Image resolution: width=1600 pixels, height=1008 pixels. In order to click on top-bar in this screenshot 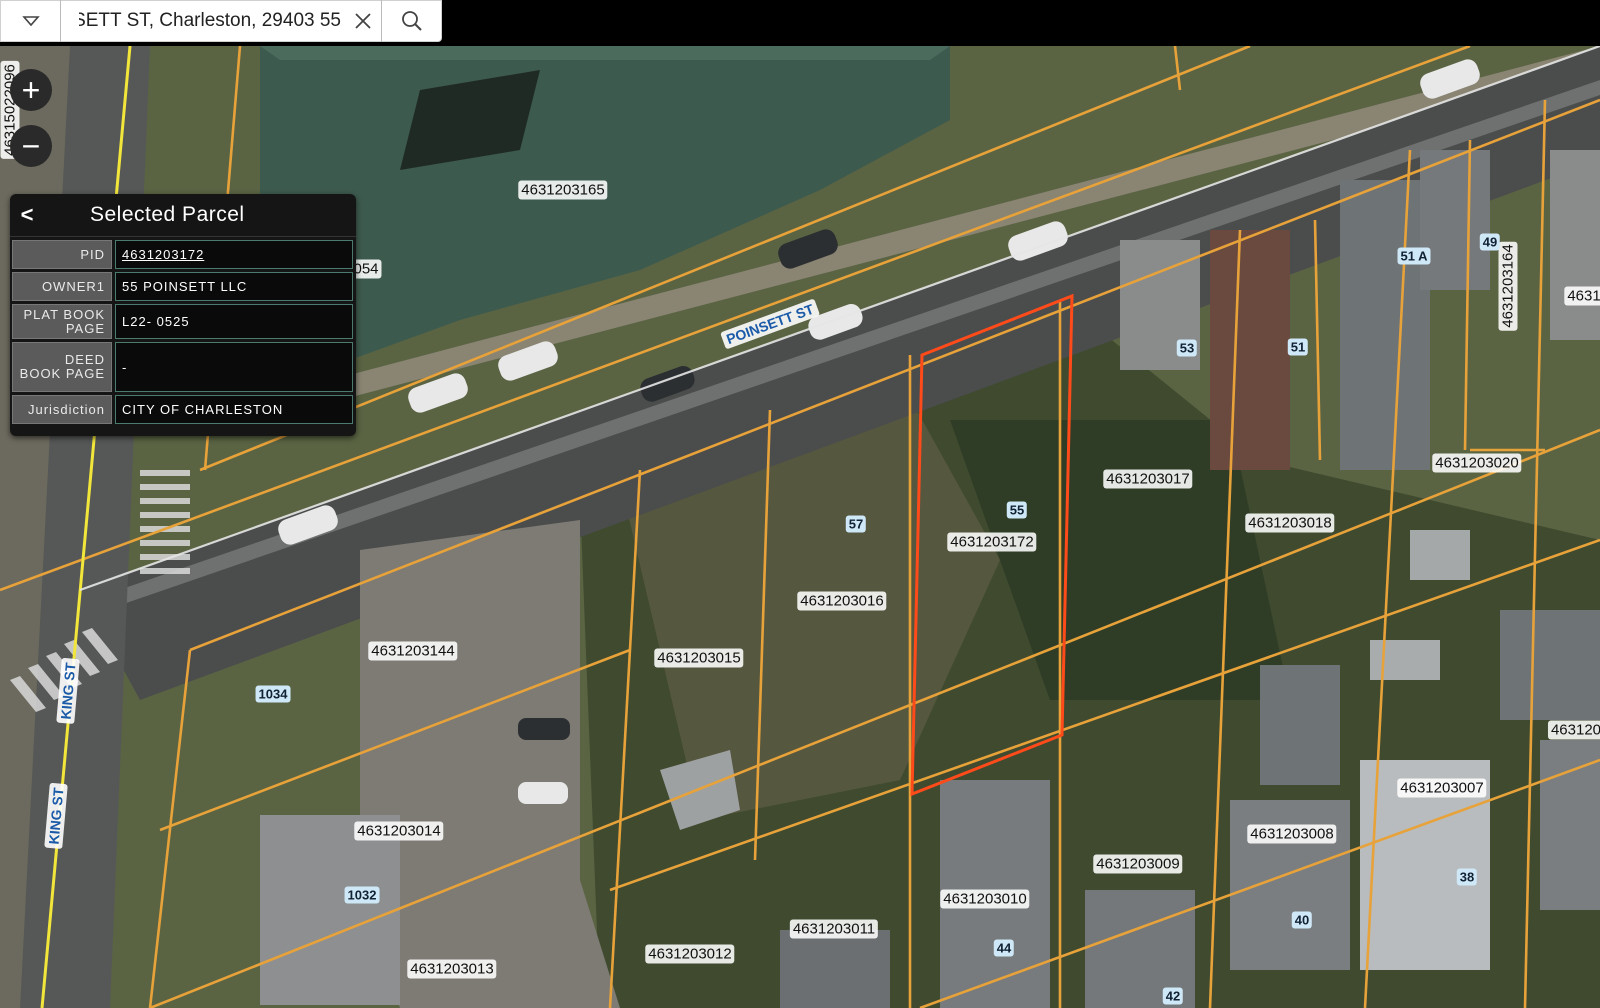, I will do `click(800, 23)`.